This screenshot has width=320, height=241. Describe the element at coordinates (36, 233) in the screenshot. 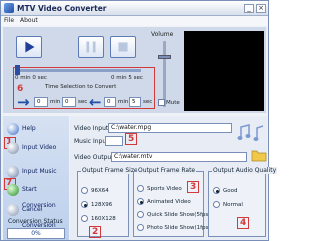

I see `conversion-progress-bar: 0%` at that location.